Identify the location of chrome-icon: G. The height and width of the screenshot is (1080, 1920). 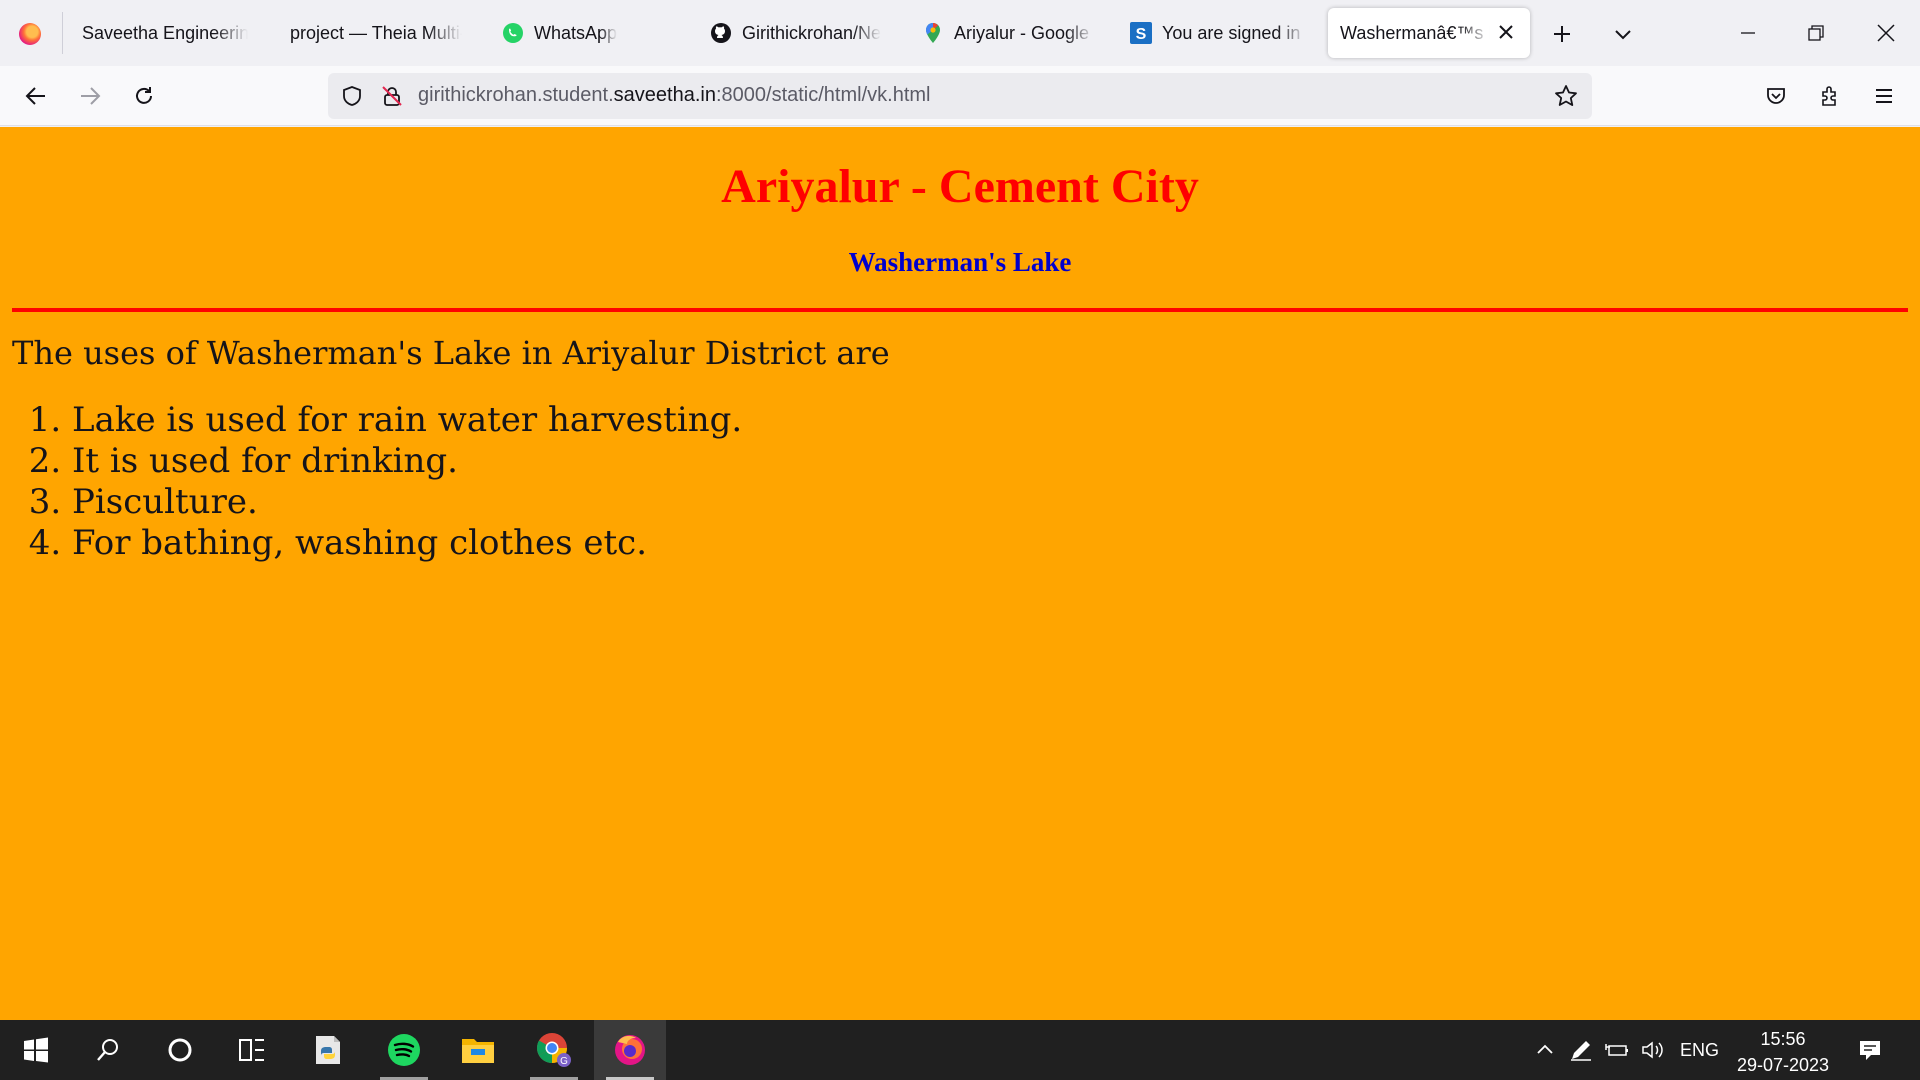
(553, 1050).